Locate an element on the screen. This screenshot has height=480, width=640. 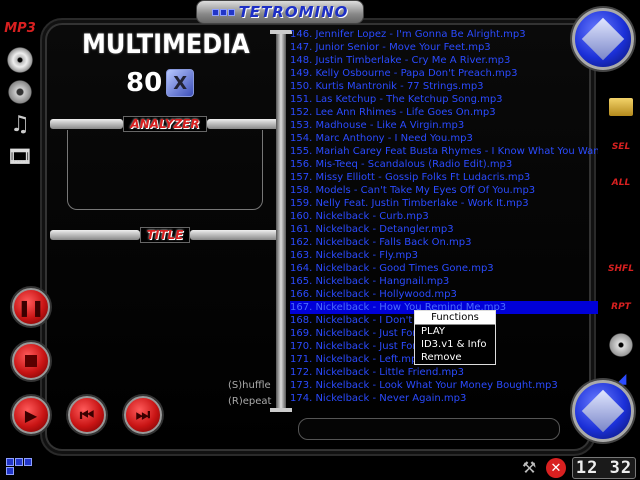
app-logo: TETROMINO is located at coordinates (280, 12).